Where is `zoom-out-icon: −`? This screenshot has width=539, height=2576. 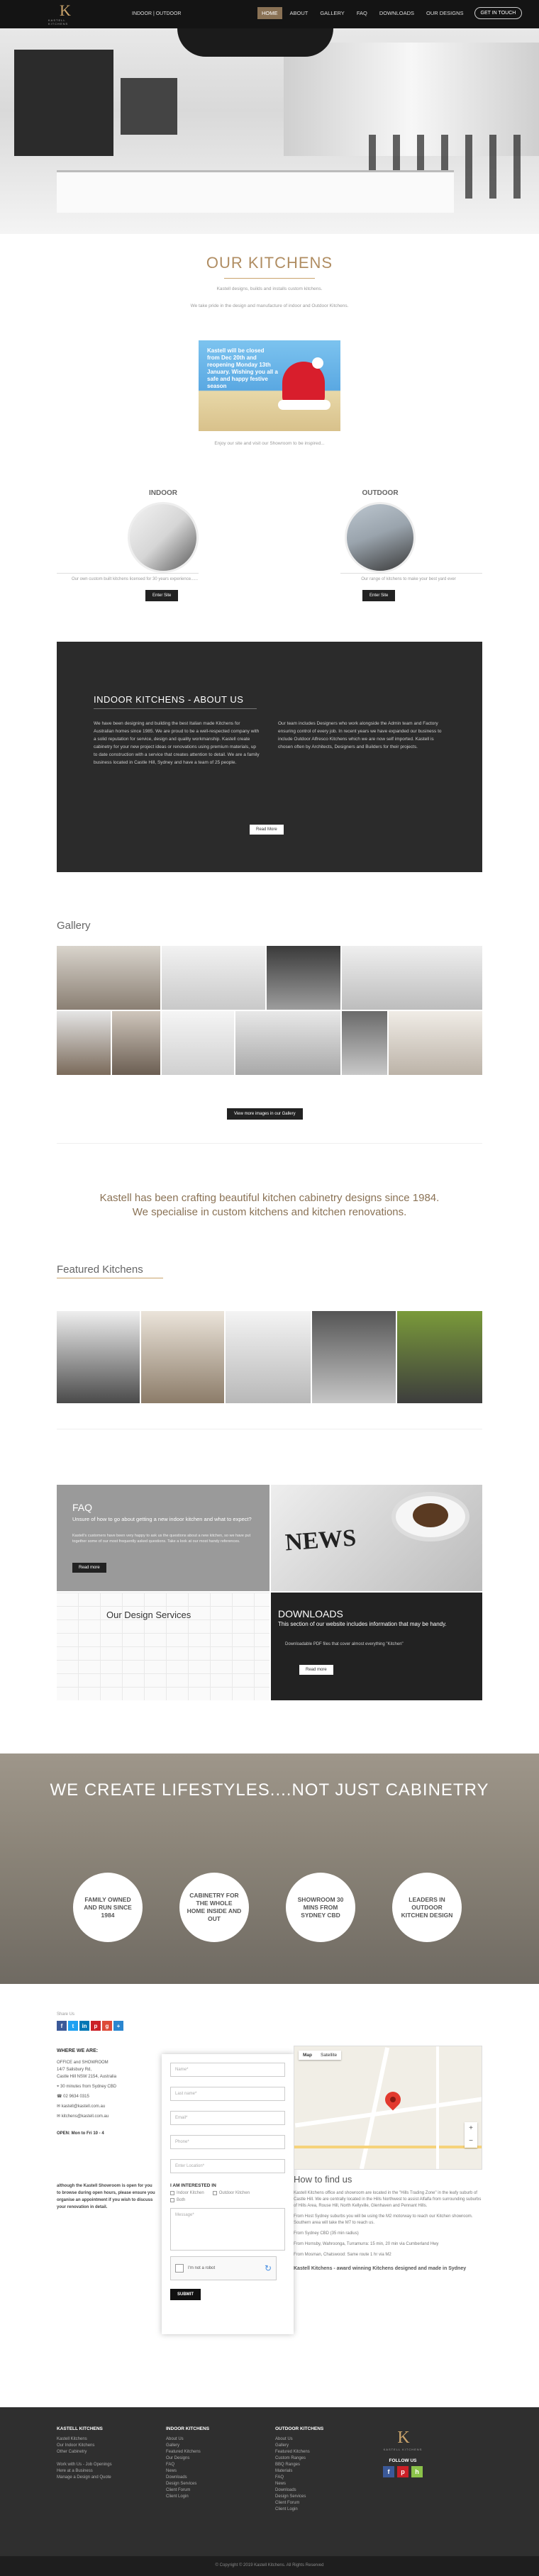 zoom-out-icon: − is located at coordinates (471, 2141).